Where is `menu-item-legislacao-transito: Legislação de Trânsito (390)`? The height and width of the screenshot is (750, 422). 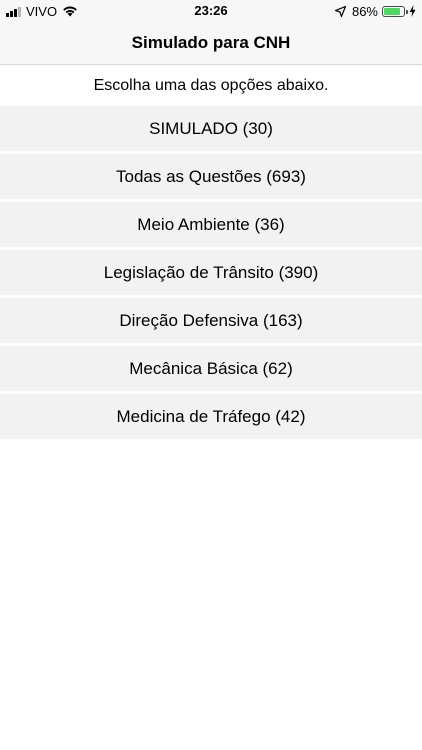 menu-item-legislacao-transito: Legislação de Trânsito (390) is located at coordinates (211, 272).